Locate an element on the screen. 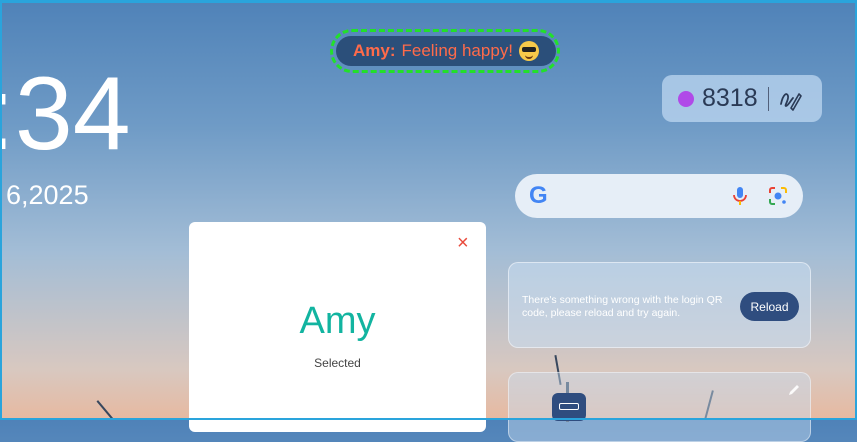  edit-pencil-icon is located at coordinates (794, 390).